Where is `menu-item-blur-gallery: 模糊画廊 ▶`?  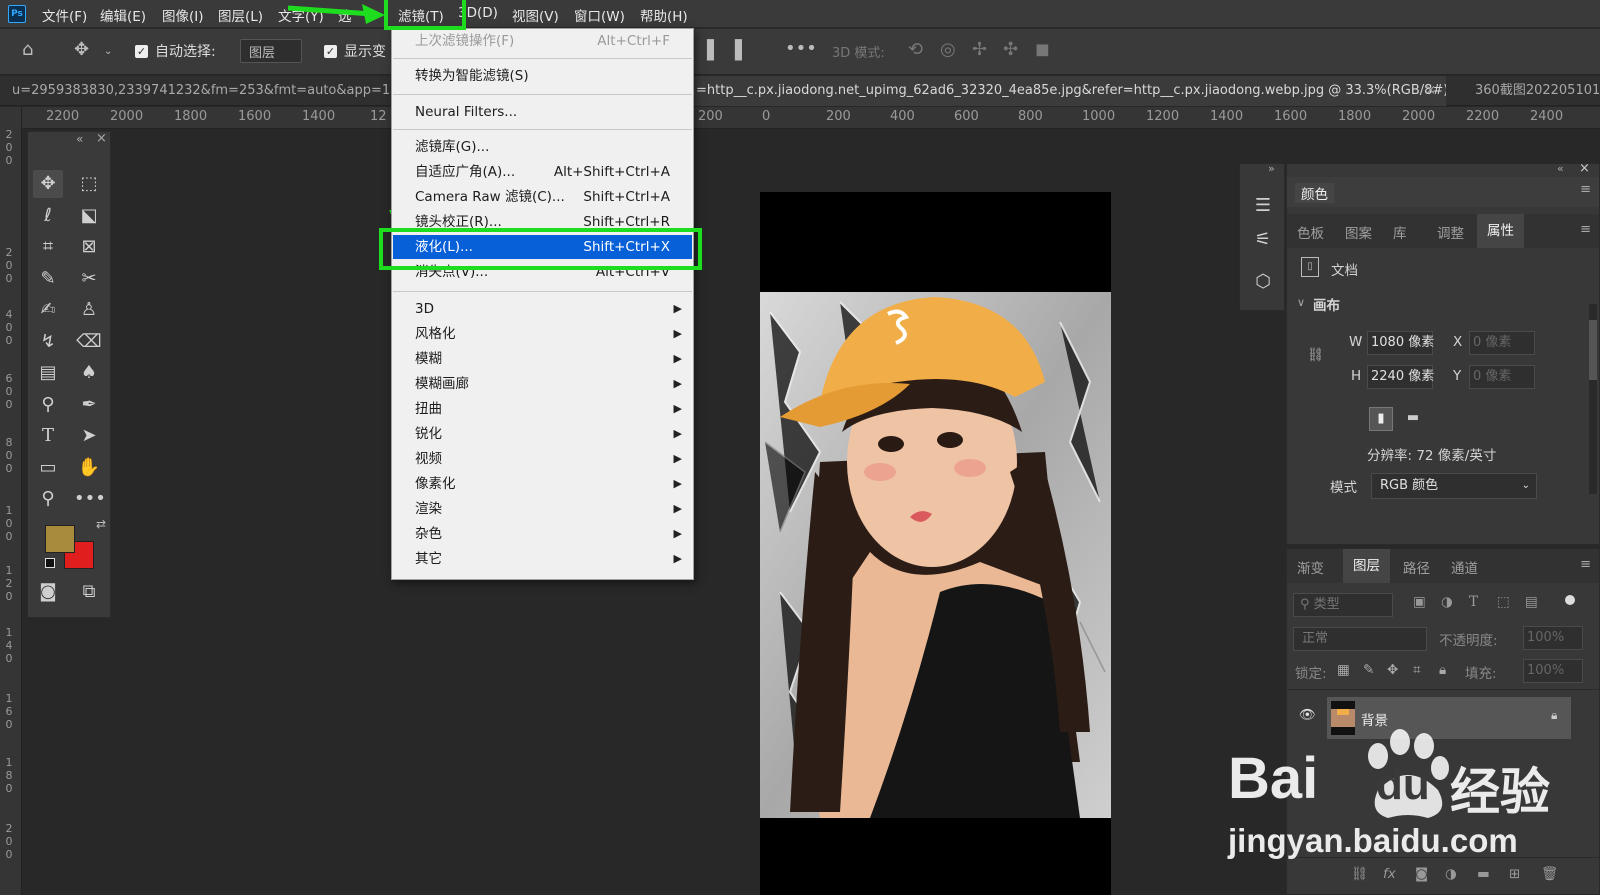 menu-item-blur-gallery: 模糊画廊 ▶ is located at coordinates (542, 384).